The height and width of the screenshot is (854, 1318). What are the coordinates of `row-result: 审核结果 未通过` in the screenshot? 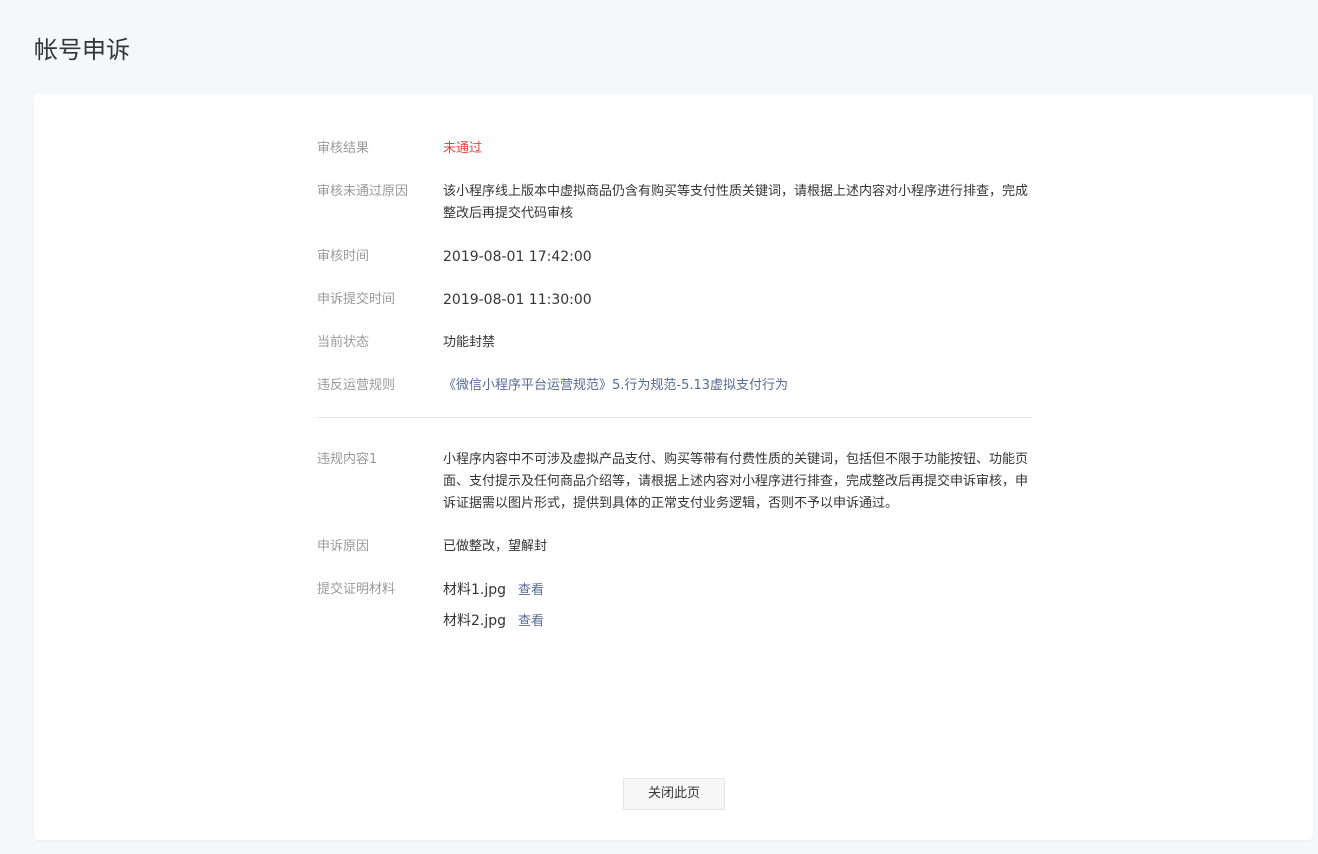 It's located at (674, 149).